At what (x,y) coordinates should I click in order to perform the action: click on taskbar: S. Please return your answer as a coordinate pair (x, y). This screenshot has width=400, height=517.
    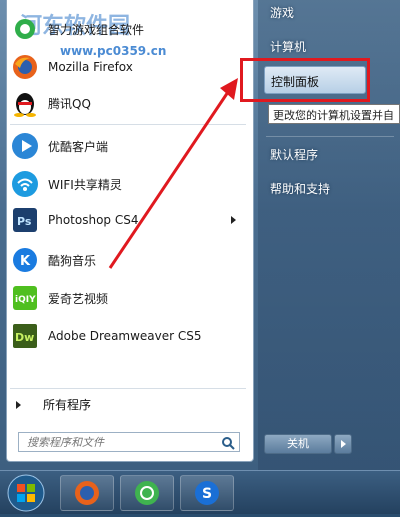
    Looking at the image, I should click on (200, 492).